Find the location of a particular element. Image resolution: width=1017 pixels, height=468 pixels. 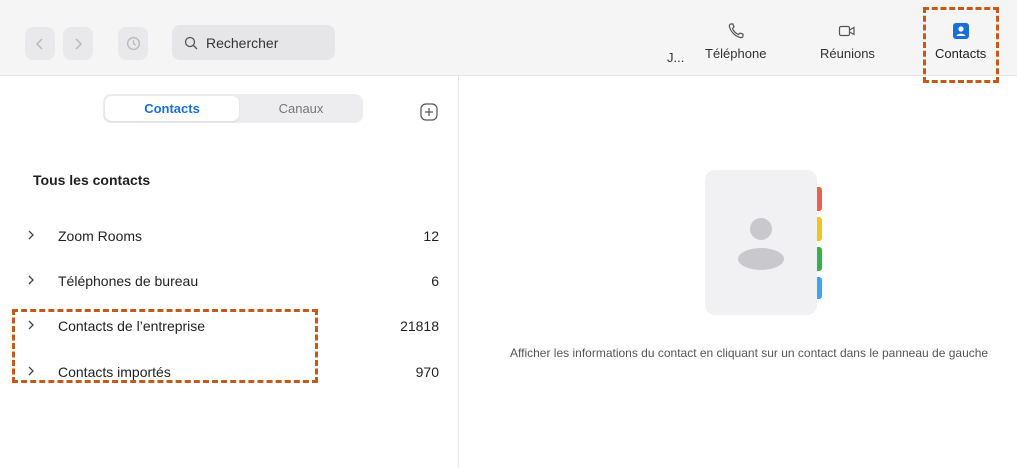

address-book-icon is located at coordinates (763, 242).